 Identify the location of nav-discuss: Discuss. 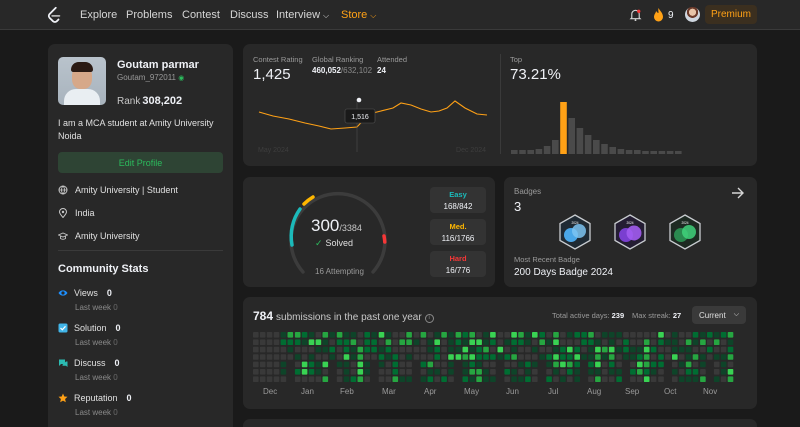
(249, 15).